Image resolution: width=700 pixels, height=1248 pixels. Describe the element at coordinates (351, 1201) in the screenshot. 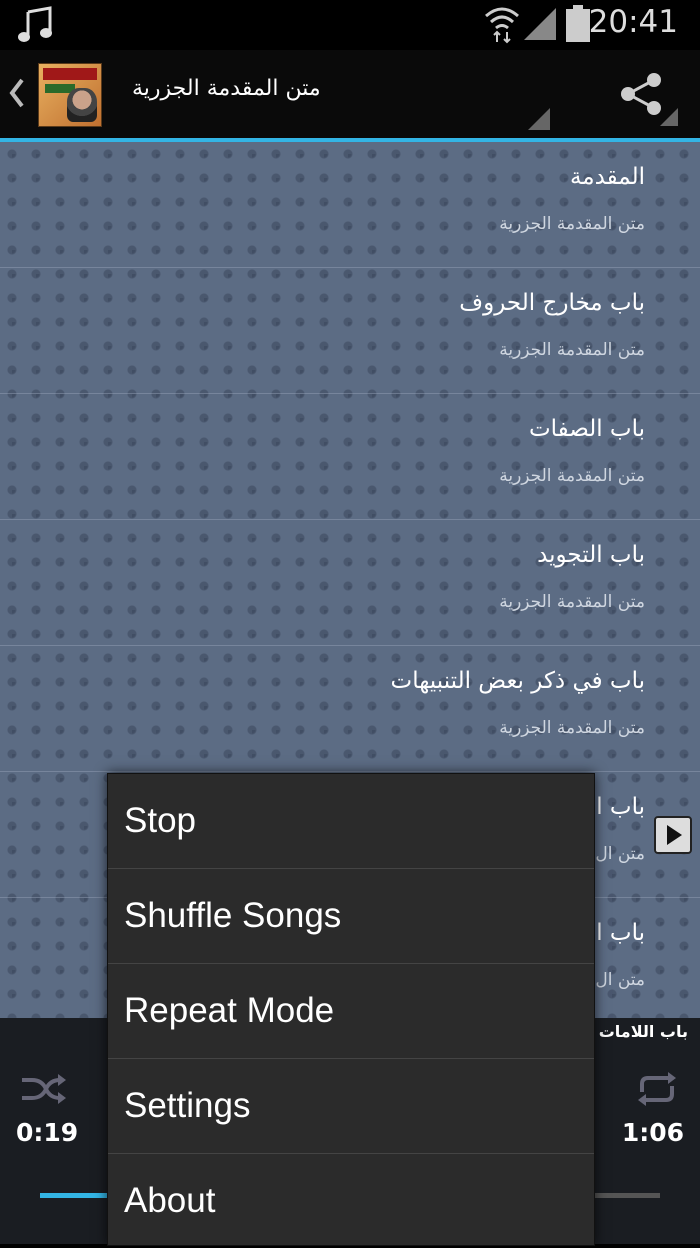

I see `menu-item-about: About` at that location.